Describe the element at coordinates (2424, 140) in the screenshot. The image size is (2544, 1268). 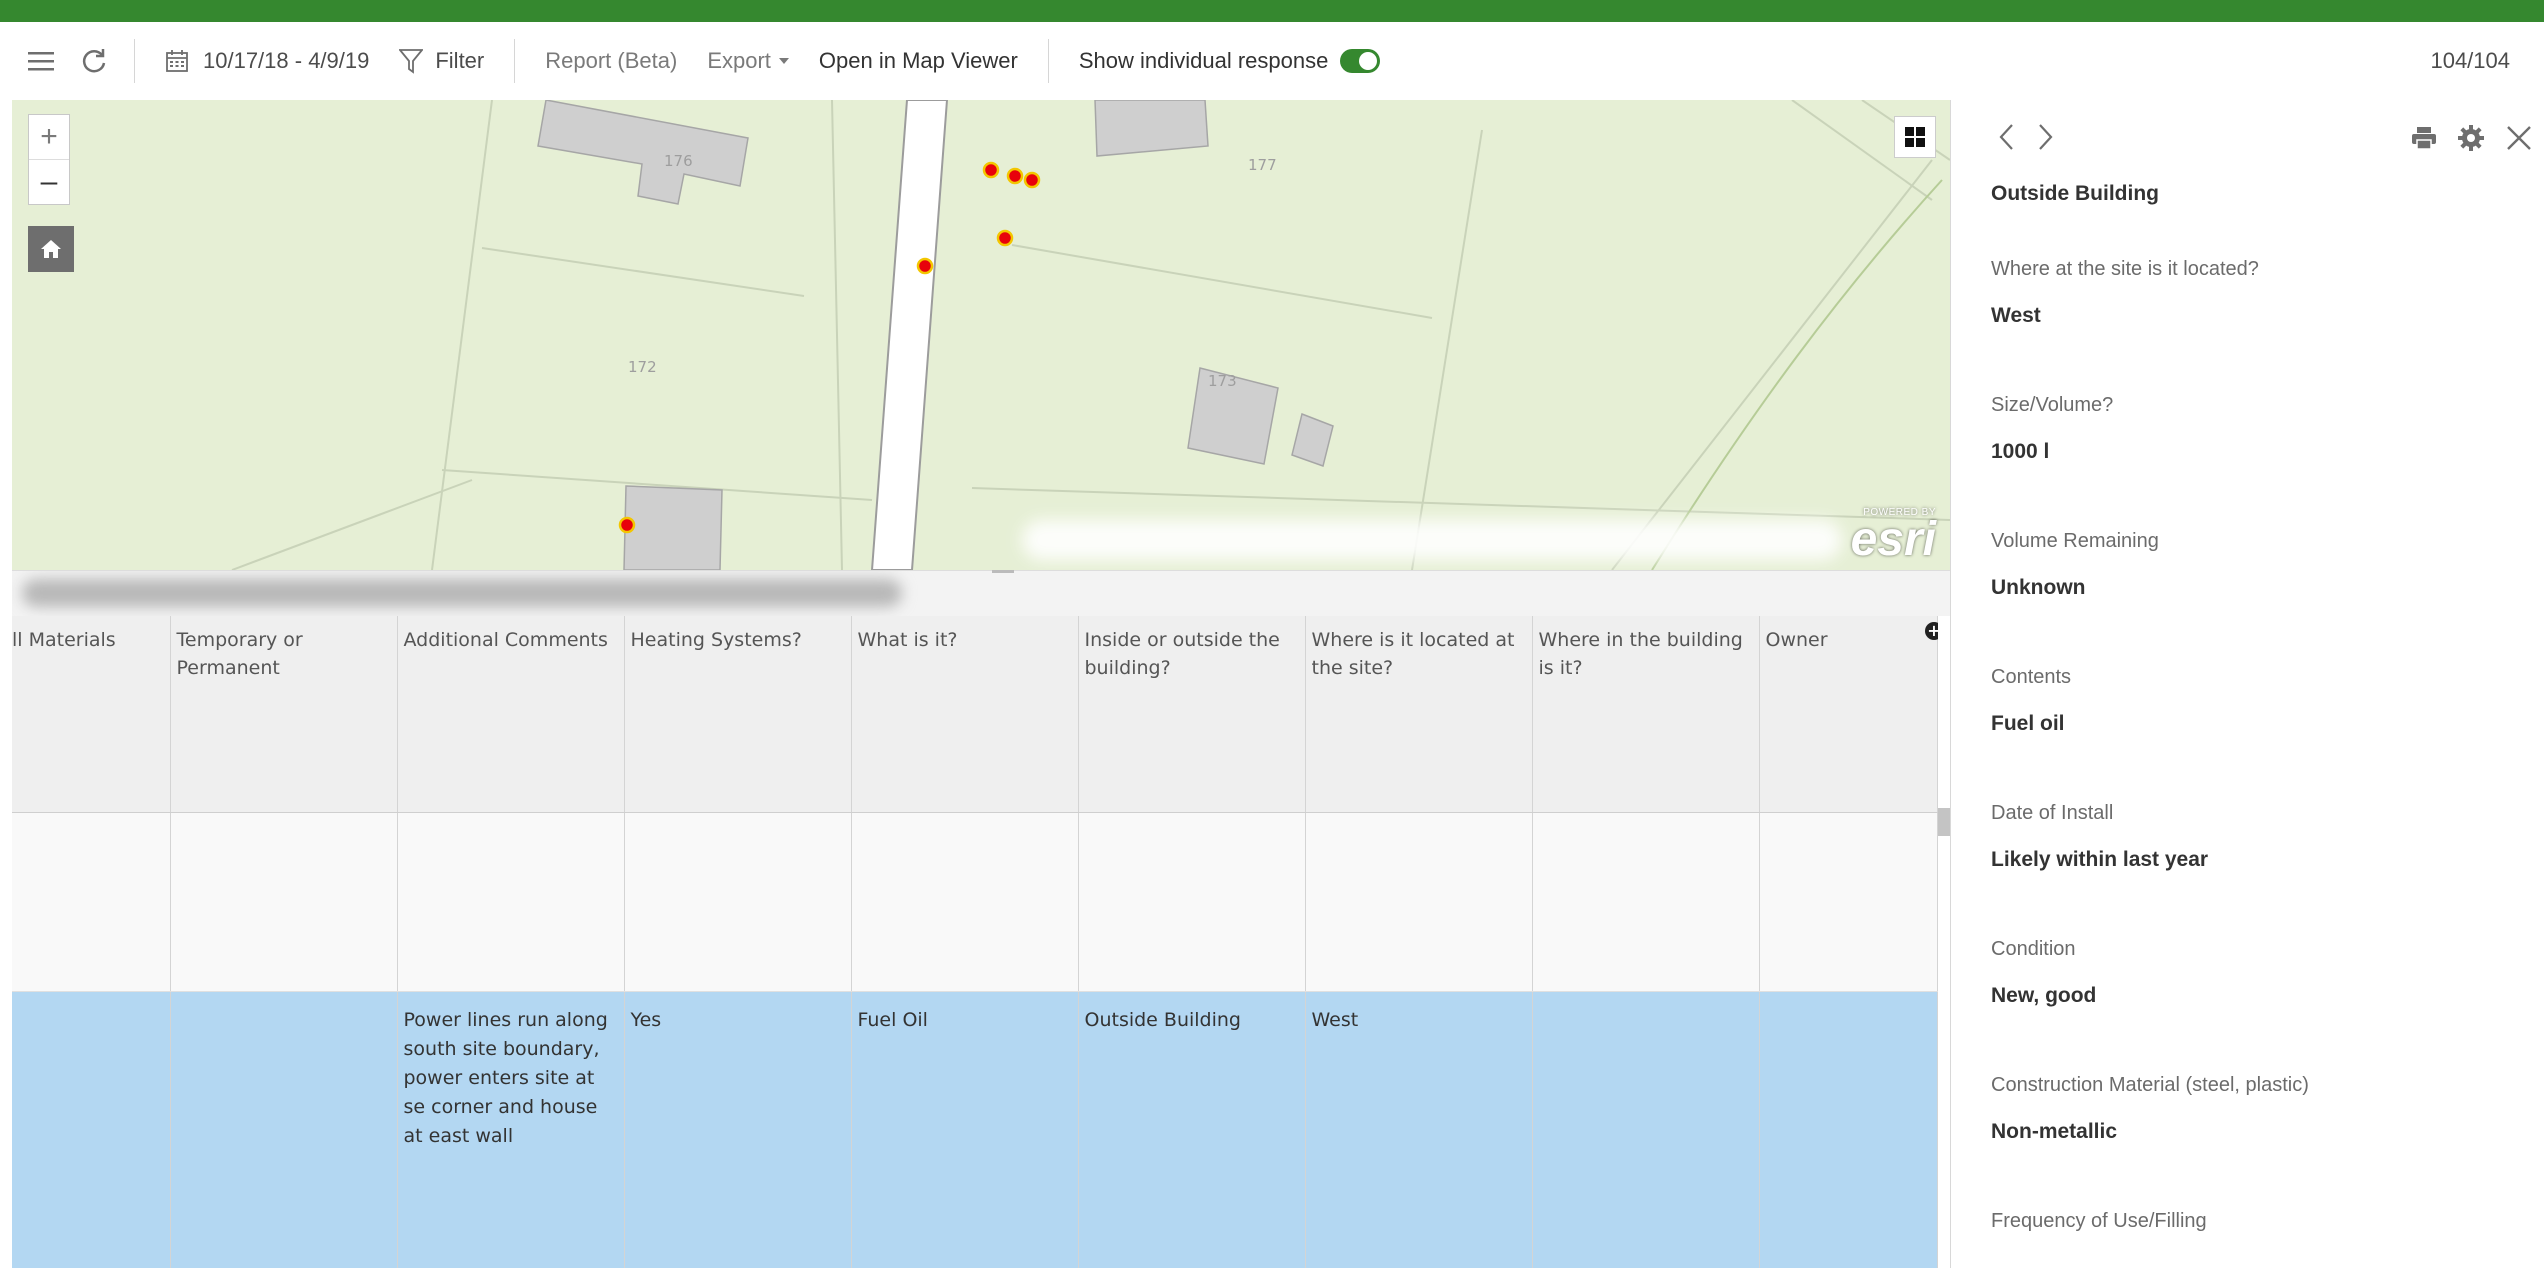
I see `print-icon` at that location.